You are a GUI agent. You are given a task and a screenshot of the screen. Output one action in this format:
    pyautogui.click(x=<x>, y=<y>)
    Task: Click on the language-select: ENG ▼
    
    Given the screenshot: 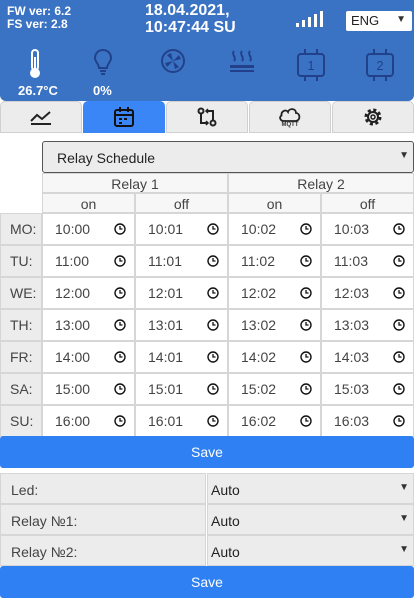 What is the action you would take?
    pyautogui.click(x=379, y=21)
    